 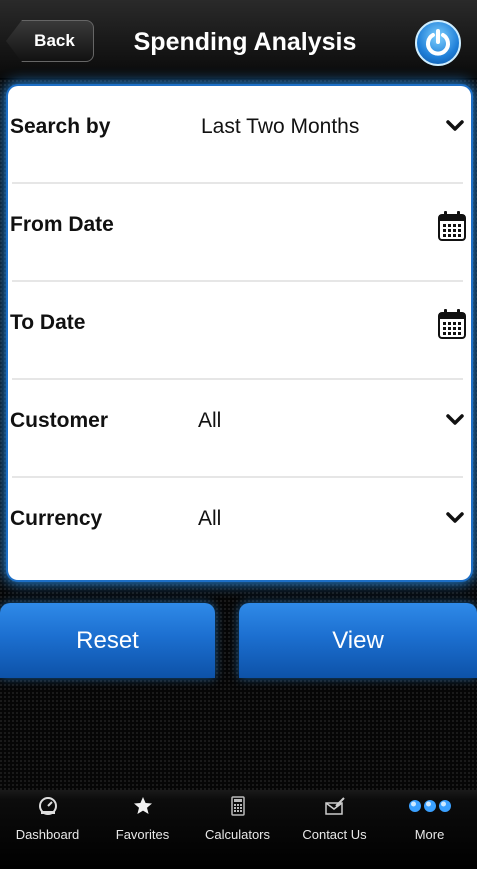 I want to click on tab-calculators: Calculators, so click(x=237, y=829).